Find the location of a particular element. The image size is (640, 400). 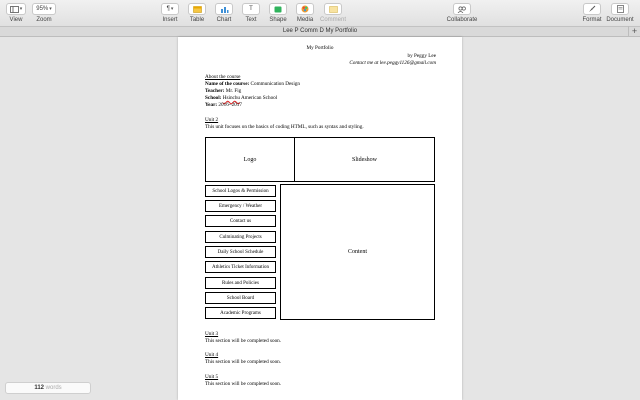

year-label: Year: is located at coordinates (211, 105).